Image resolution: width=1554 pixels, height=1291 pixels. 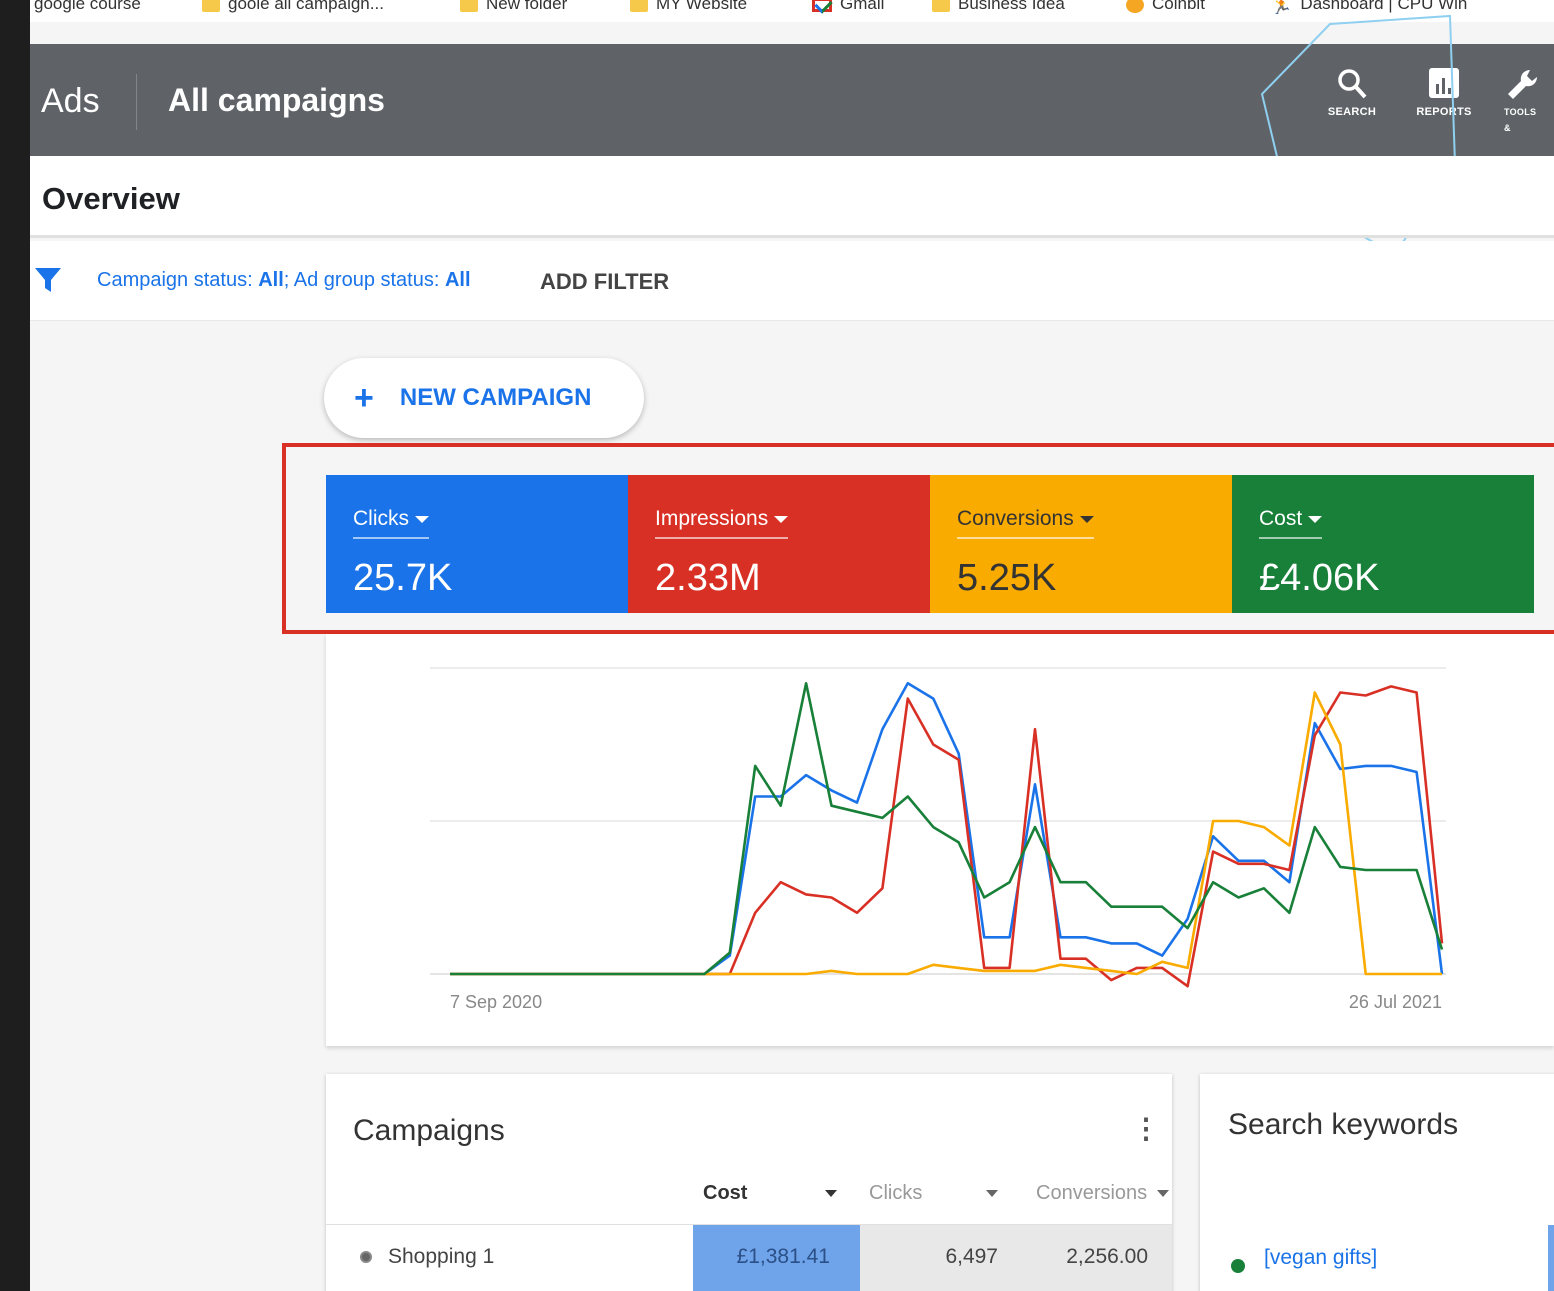 What do you see at coordinates (1092, 1193) in the screenshot?
I see `column-label: Conversions` at bounding box center [1092, 1193].